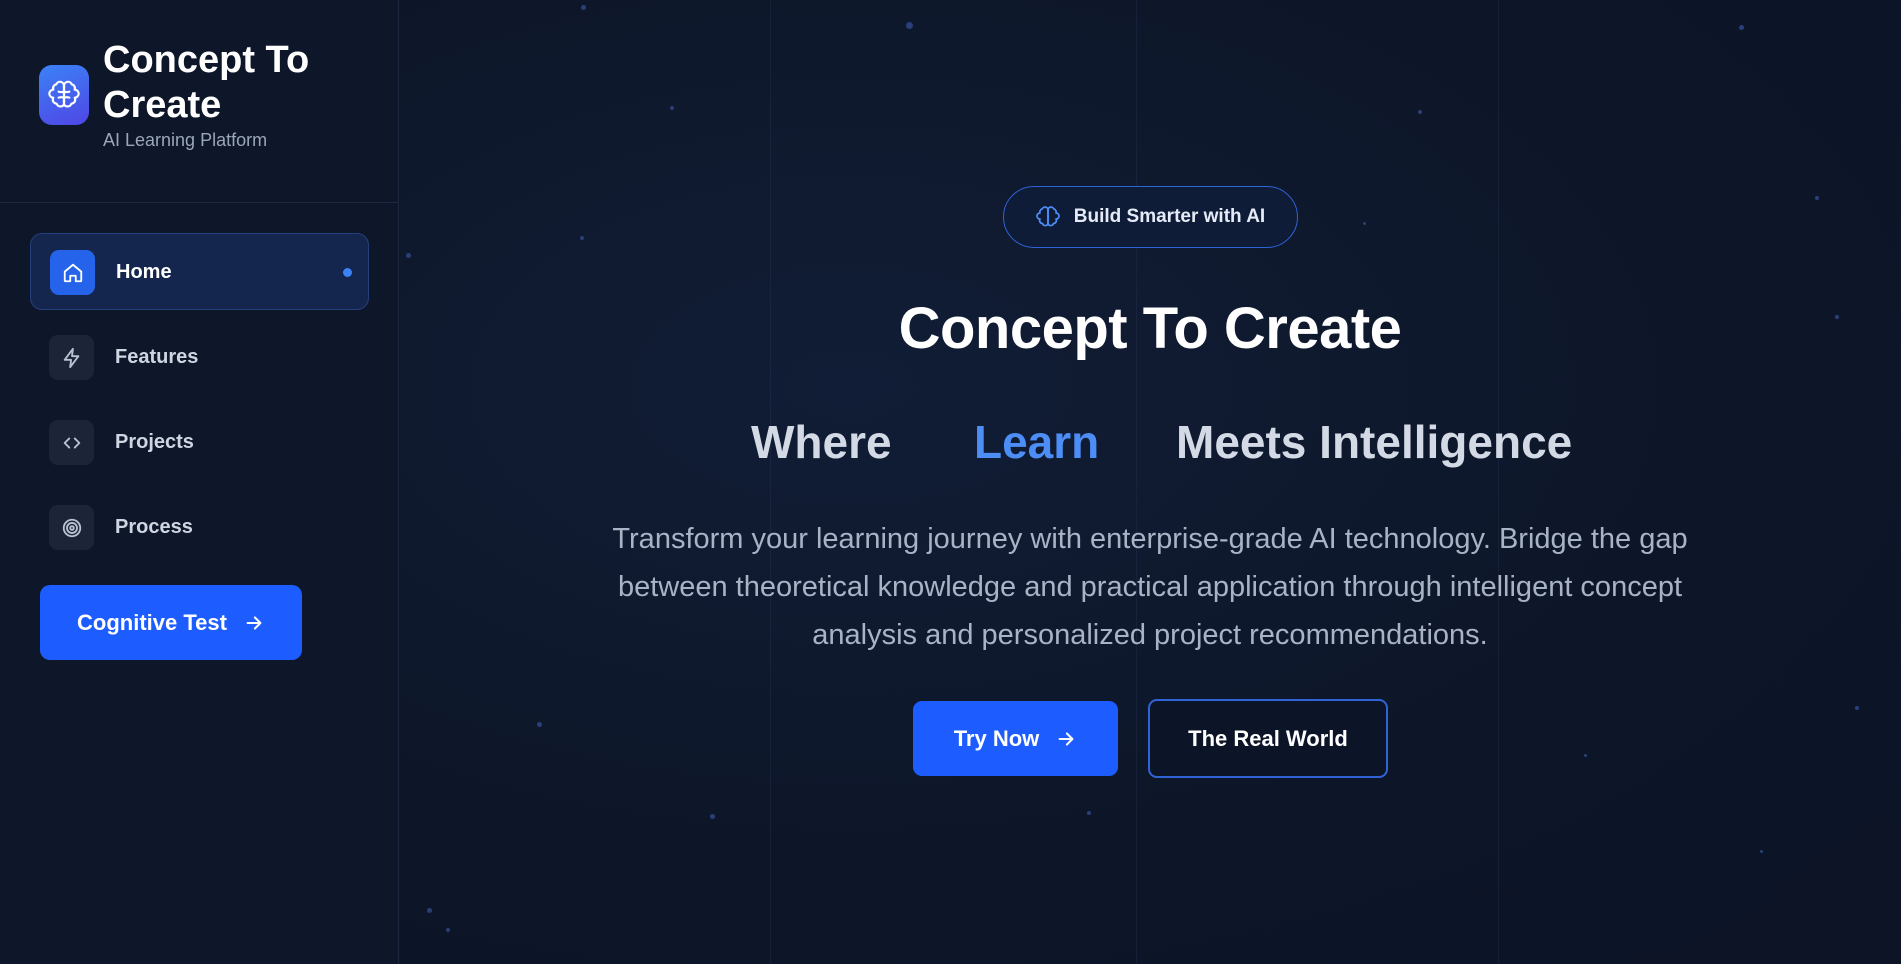  I want to click on sidebar-item-label: Process, so click(154, 527).